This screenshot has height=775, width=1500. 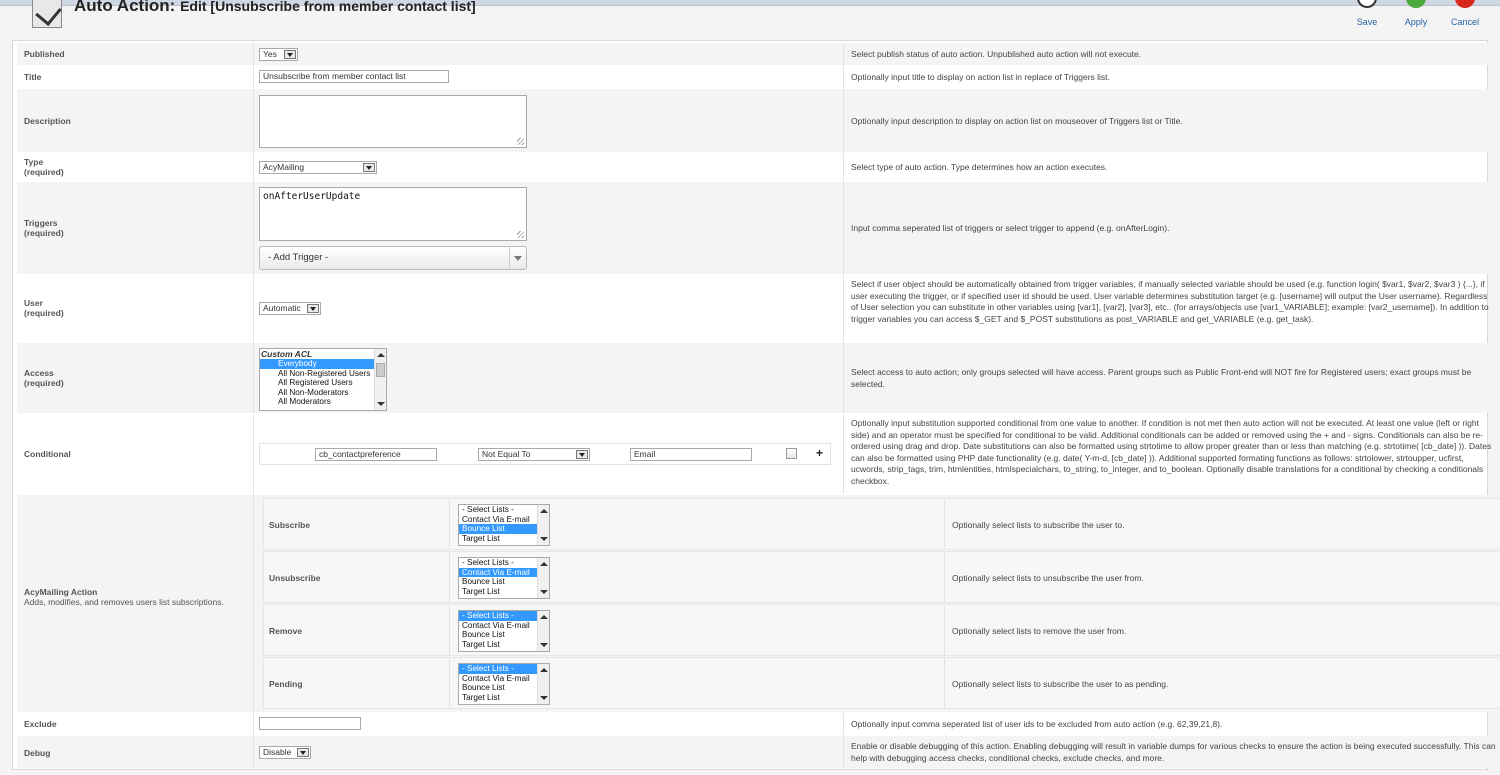 I want to click on conditional-value-input: Email, so click(x=691, y=454).